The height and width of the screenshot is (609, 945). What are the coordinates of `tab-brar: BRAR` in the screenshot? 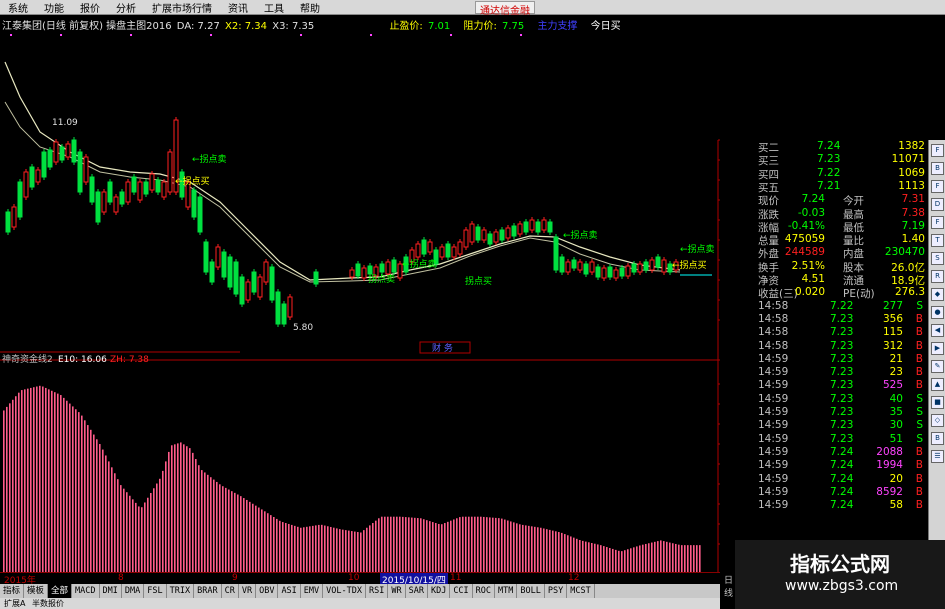 It's located at (208, 591).